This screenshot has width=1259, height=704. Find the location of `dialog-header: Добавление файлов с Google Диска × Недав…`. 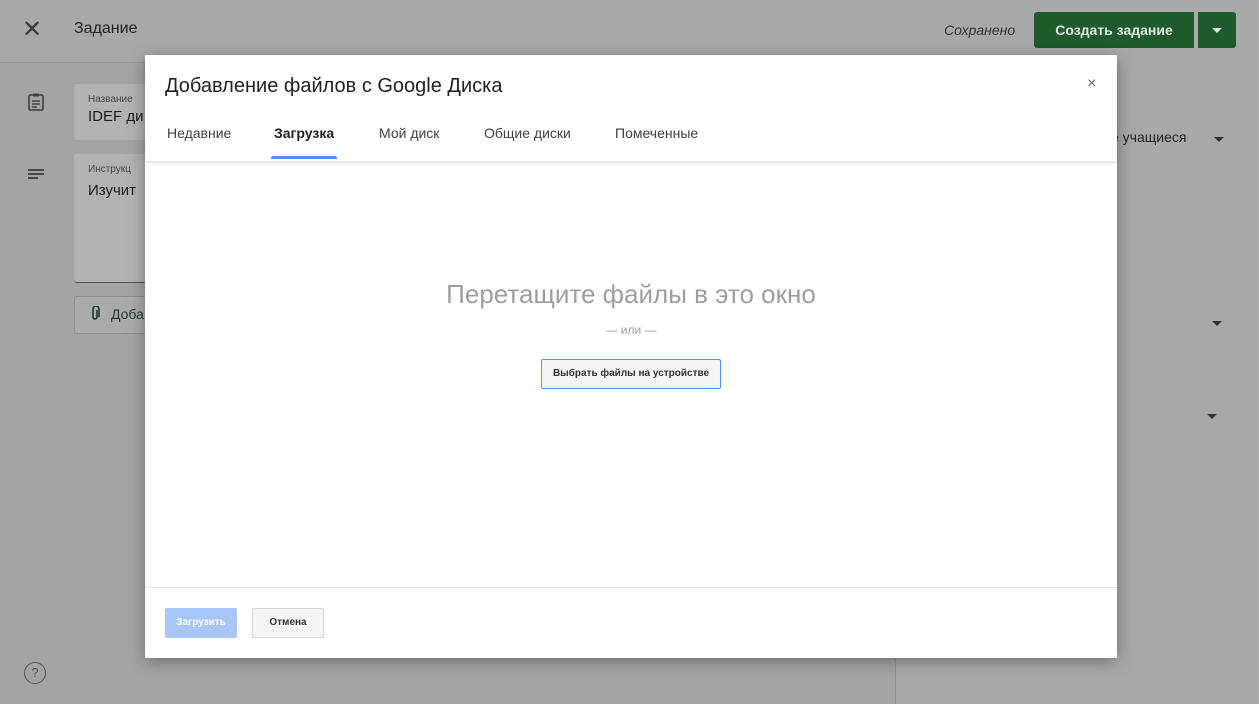

dialog-header: Добавление файлов с Google Диска × Недав… is located at coordinates (631, 108).